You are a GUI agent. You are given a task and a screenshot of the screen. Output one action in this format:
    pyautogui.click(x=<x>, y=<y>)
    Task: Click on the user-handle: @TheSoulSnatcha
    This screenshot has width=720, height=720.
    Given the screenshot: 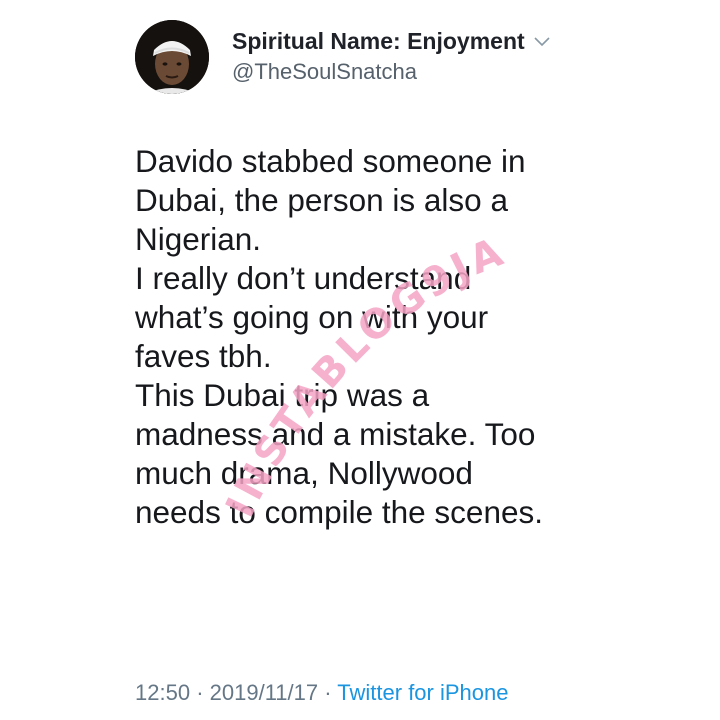 What is the action you would take?
    pyautogui.click(x=391, y=72)
    